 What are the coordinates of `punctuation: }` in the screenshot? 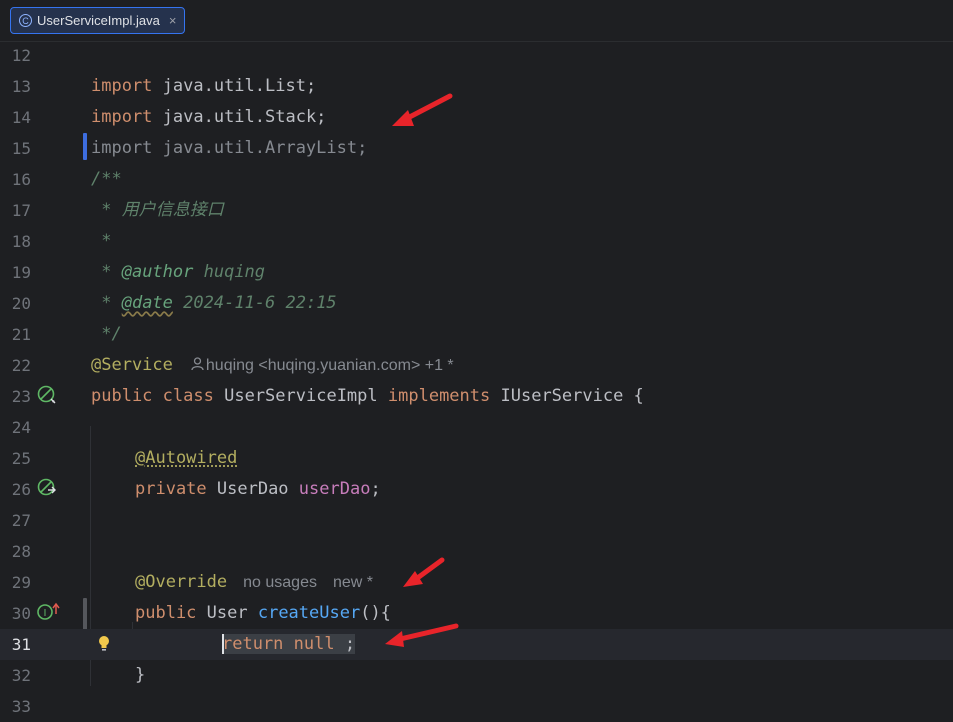 It's located at (140, 675).